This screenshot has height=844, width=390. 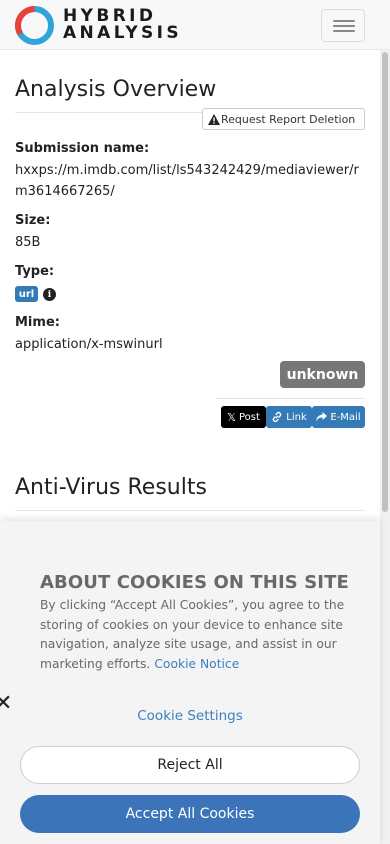 What do you see at coordinates (82, 148) in the screenshot?
I see `submission-name-label: Submission name:` at bounding box center [82, 148].